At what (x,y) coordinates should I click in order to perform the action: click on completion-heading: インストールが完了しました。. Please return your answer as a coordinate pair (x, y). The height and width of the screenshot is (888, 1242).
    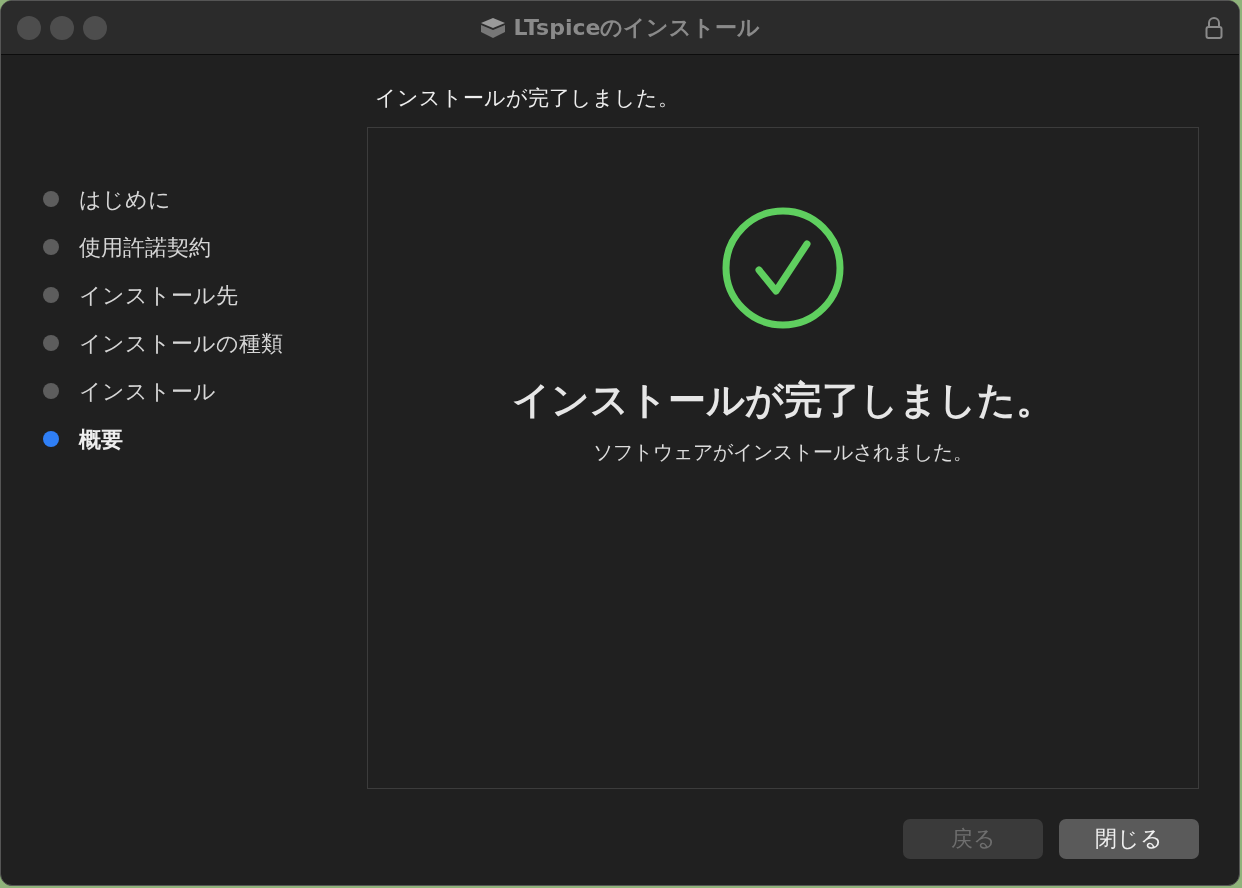
    Looking at the image, I should click on (783, 400).